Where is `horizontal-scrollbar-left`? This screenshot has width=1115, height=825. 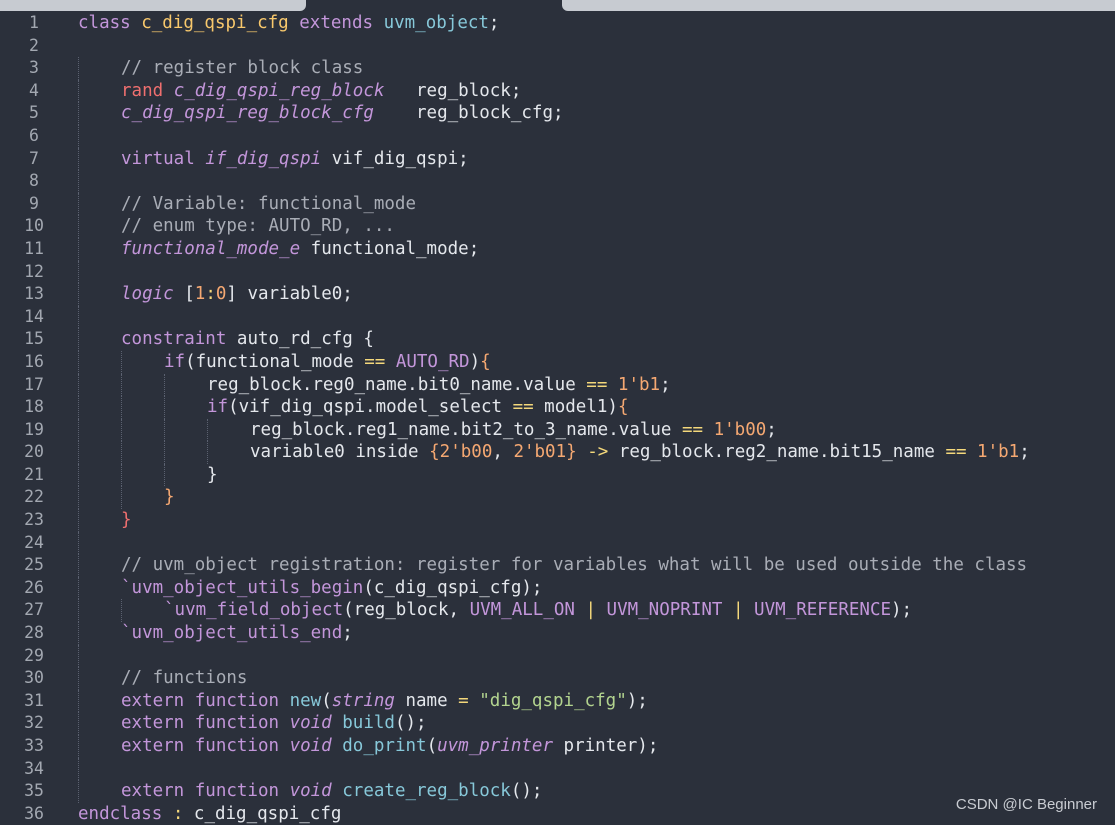
horizontal-scrollbar-left is located at coordinates (153, 5).